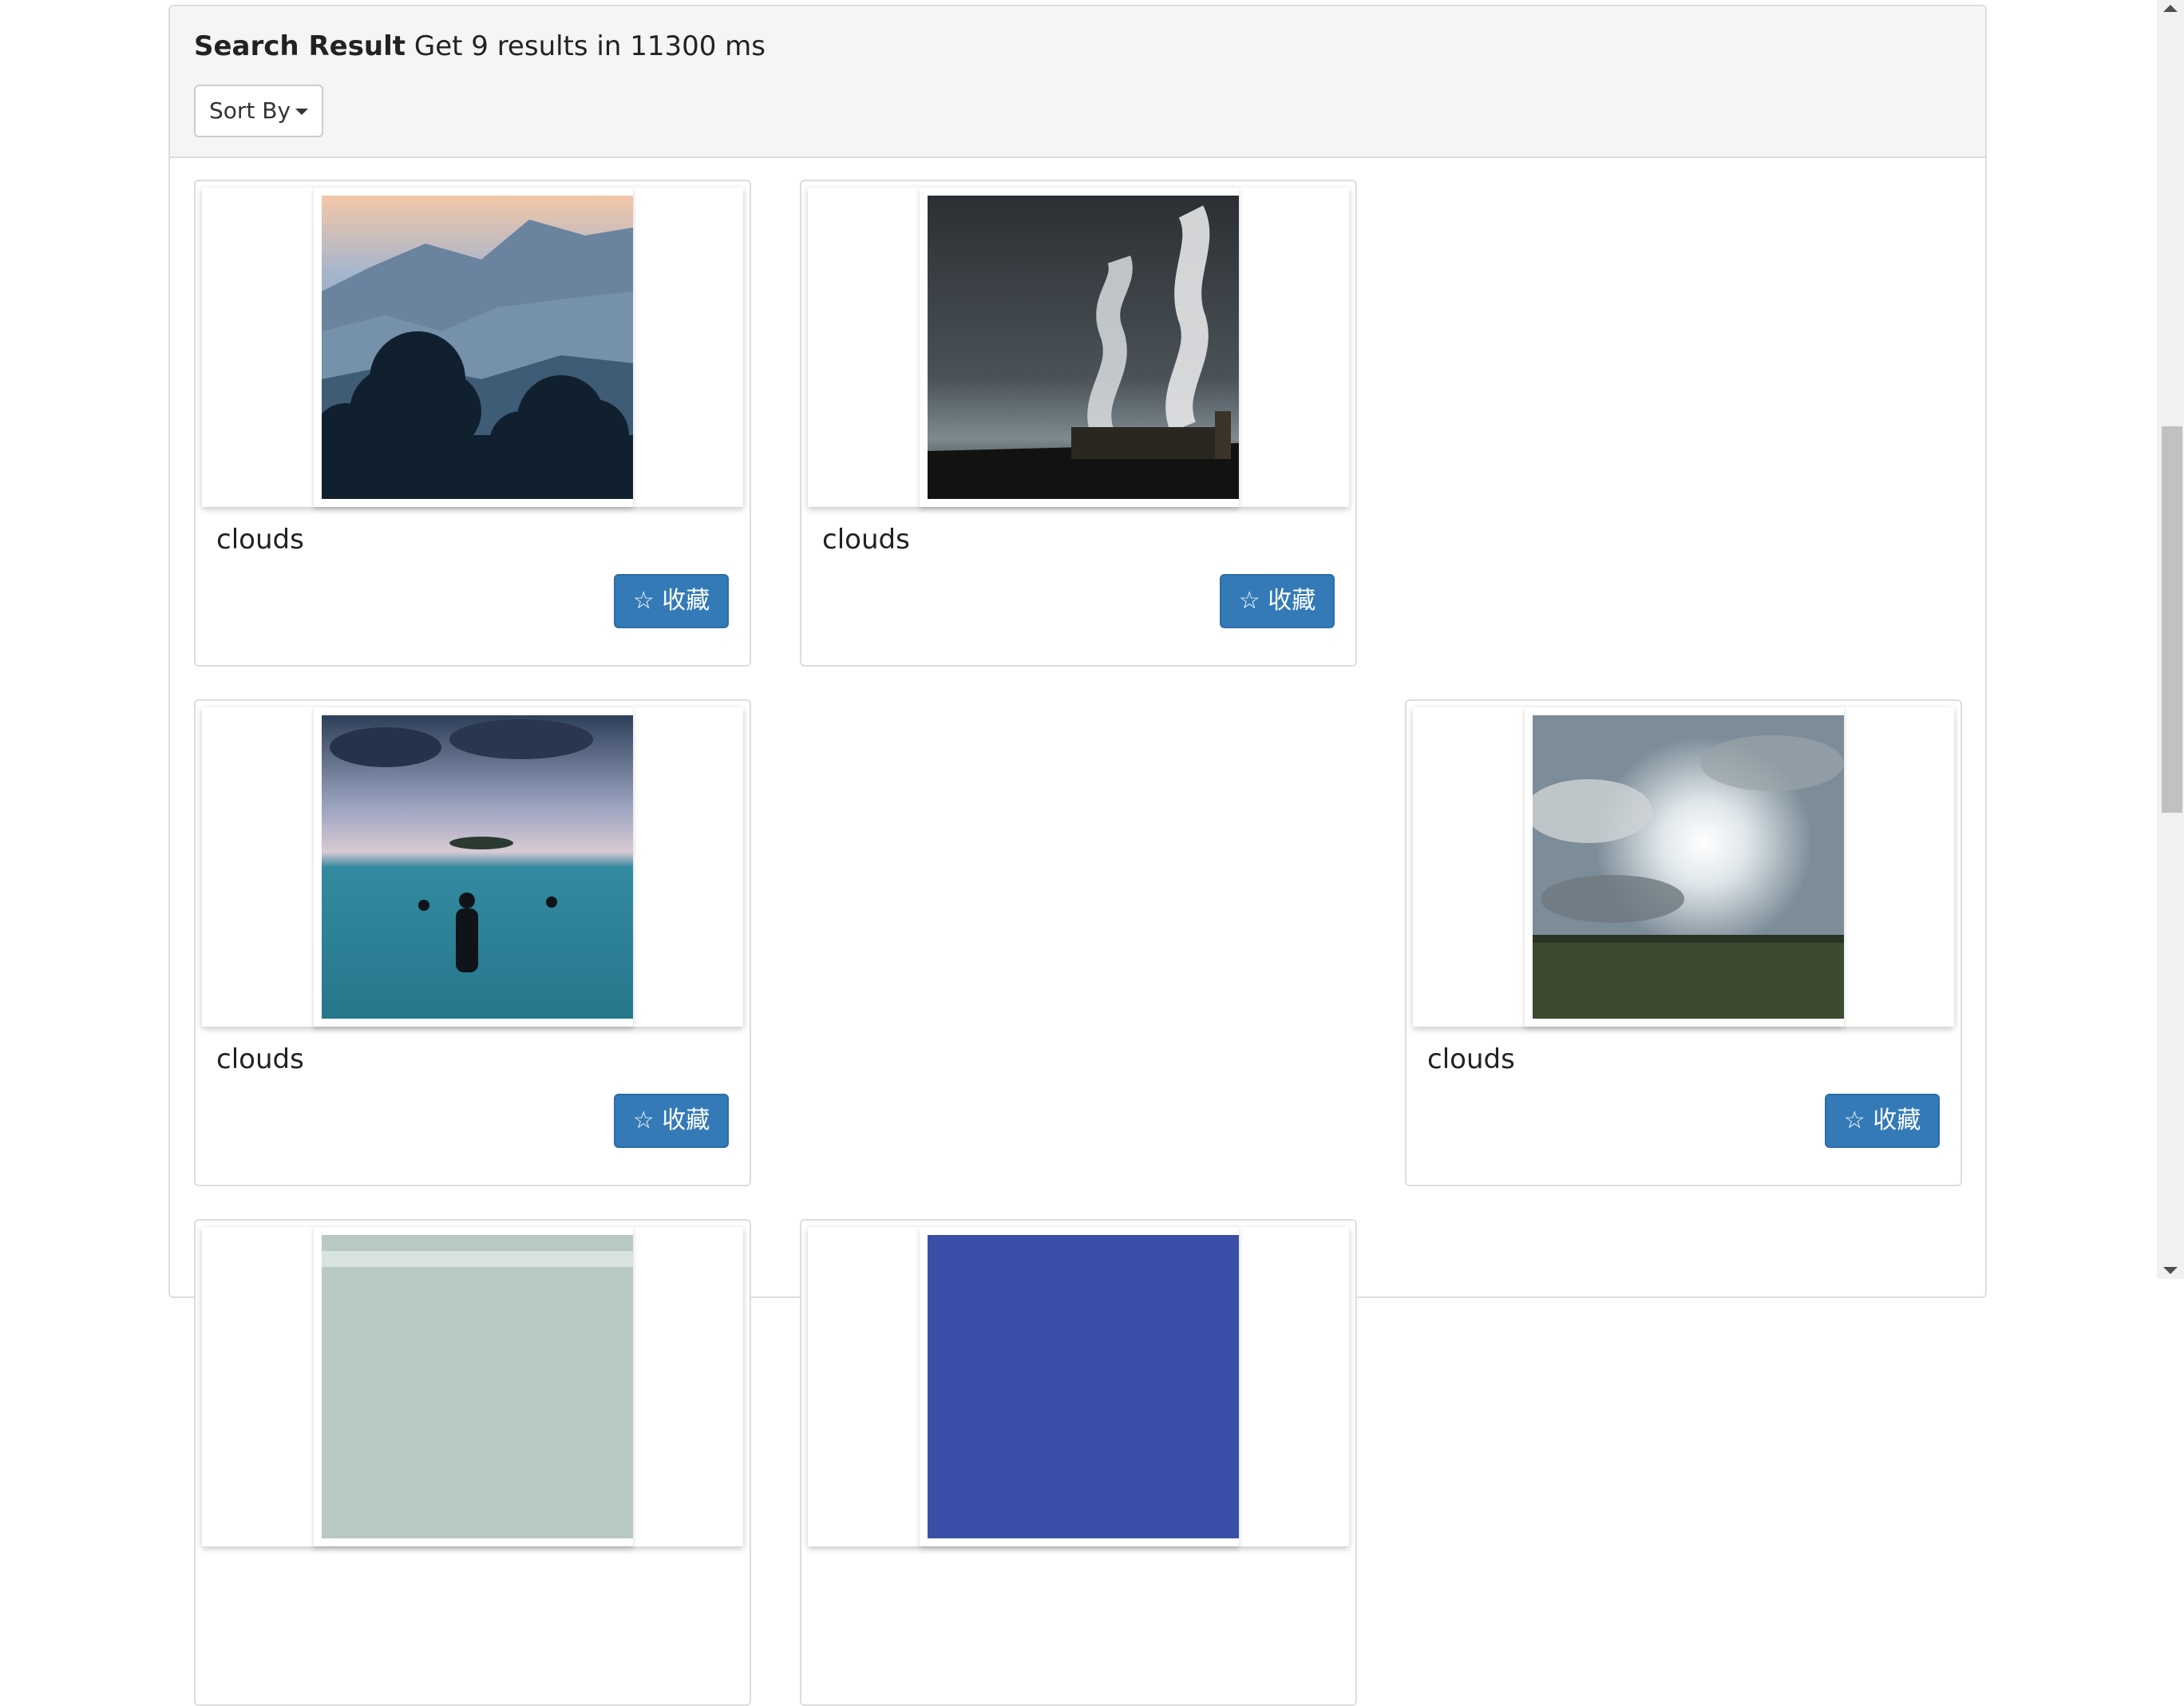 This screenshot has width=2184, height=1706. What do you see at coordinates (302, 112) in the screenshot?
I see `caret-down-icon` at bounding box center [302, 112].